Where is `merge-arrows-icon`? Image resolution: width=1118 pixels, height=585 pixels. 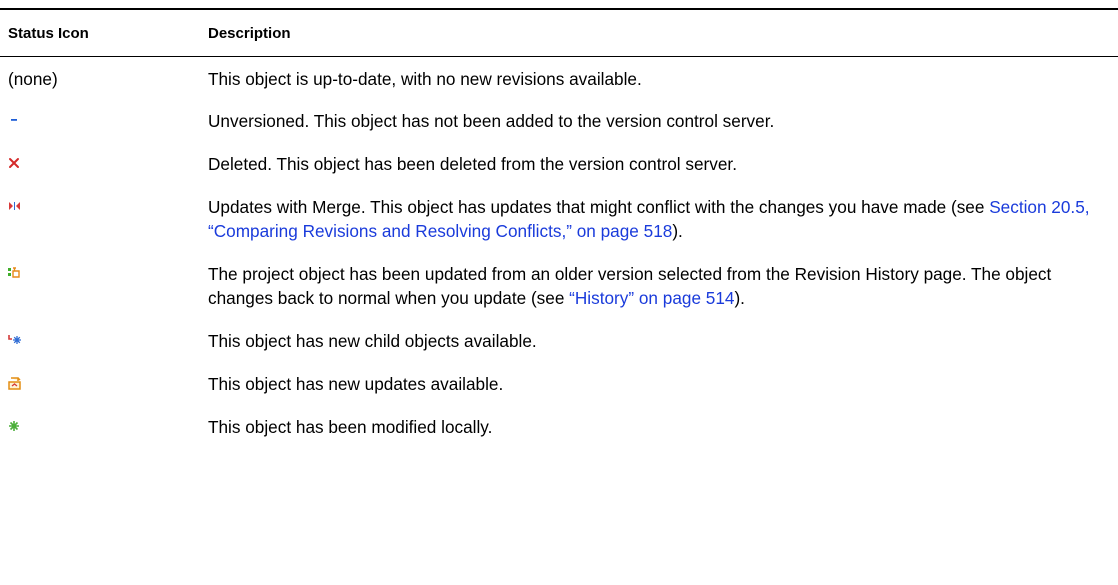
merge-arrows-icon is located at coordinates (15, 207).